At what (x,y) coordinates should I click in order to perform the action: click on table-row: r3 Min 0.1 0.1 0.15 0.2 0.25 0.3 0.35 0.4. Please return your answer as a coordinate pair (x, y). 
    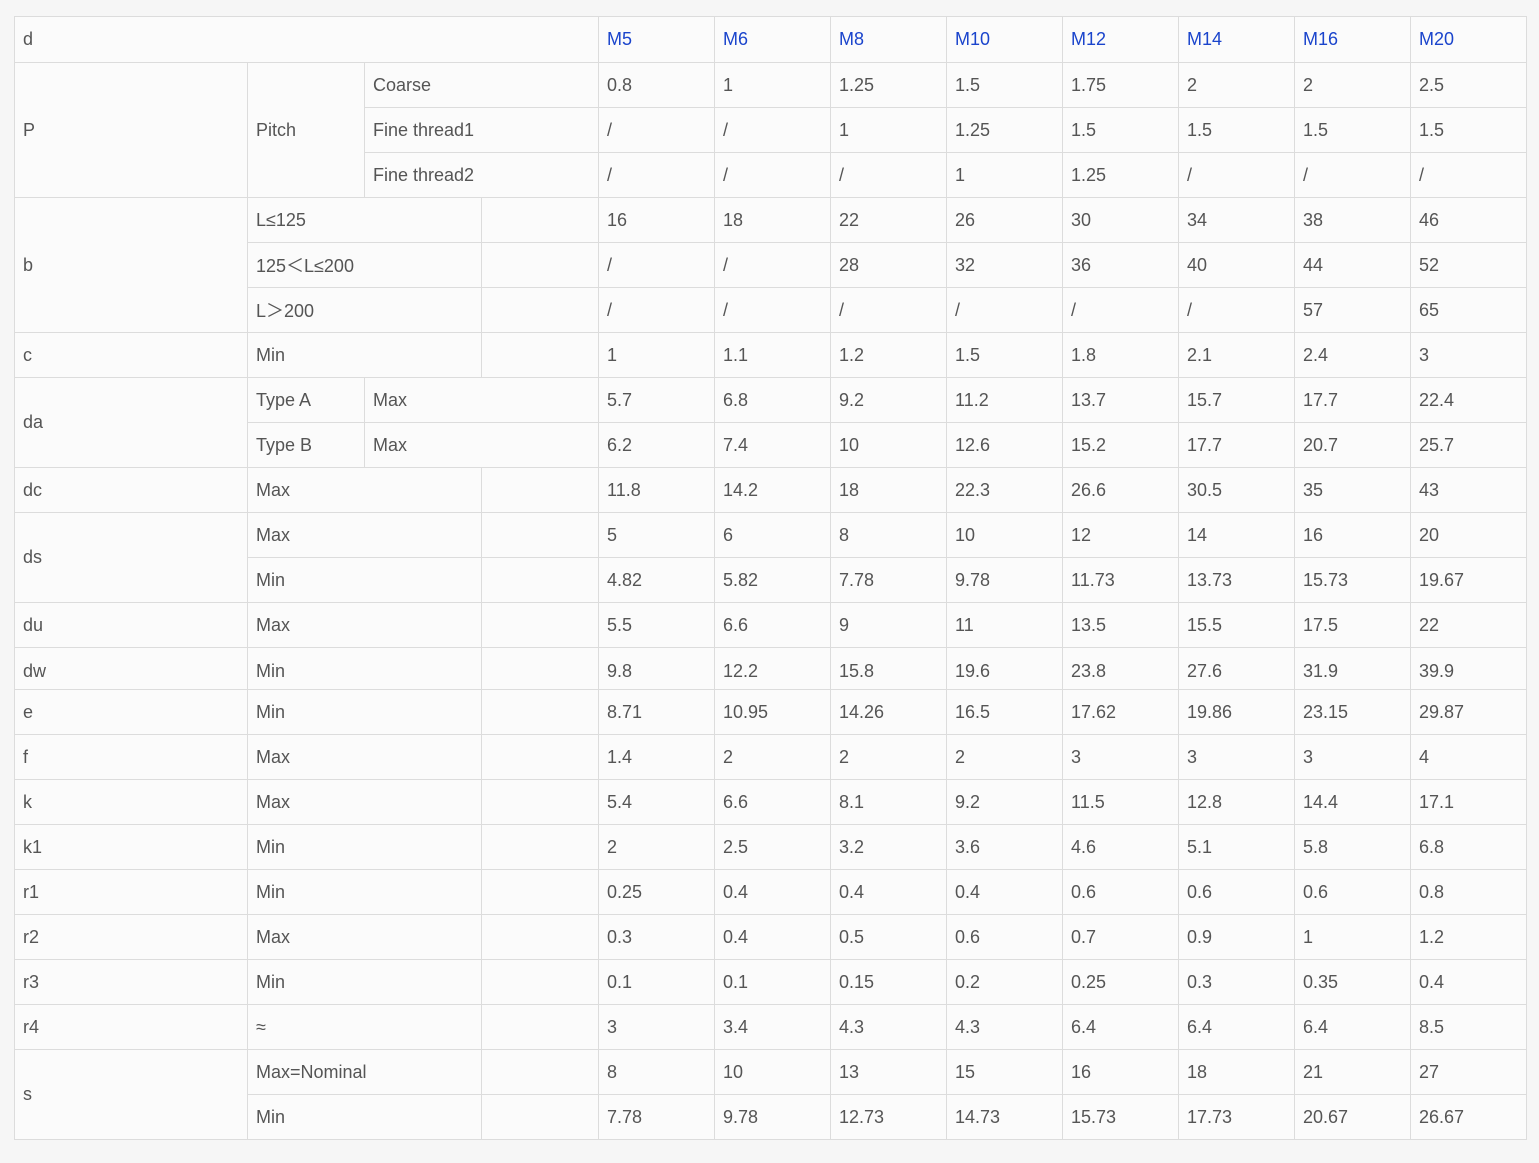
    Looking at the image, I should click on (771, 982).